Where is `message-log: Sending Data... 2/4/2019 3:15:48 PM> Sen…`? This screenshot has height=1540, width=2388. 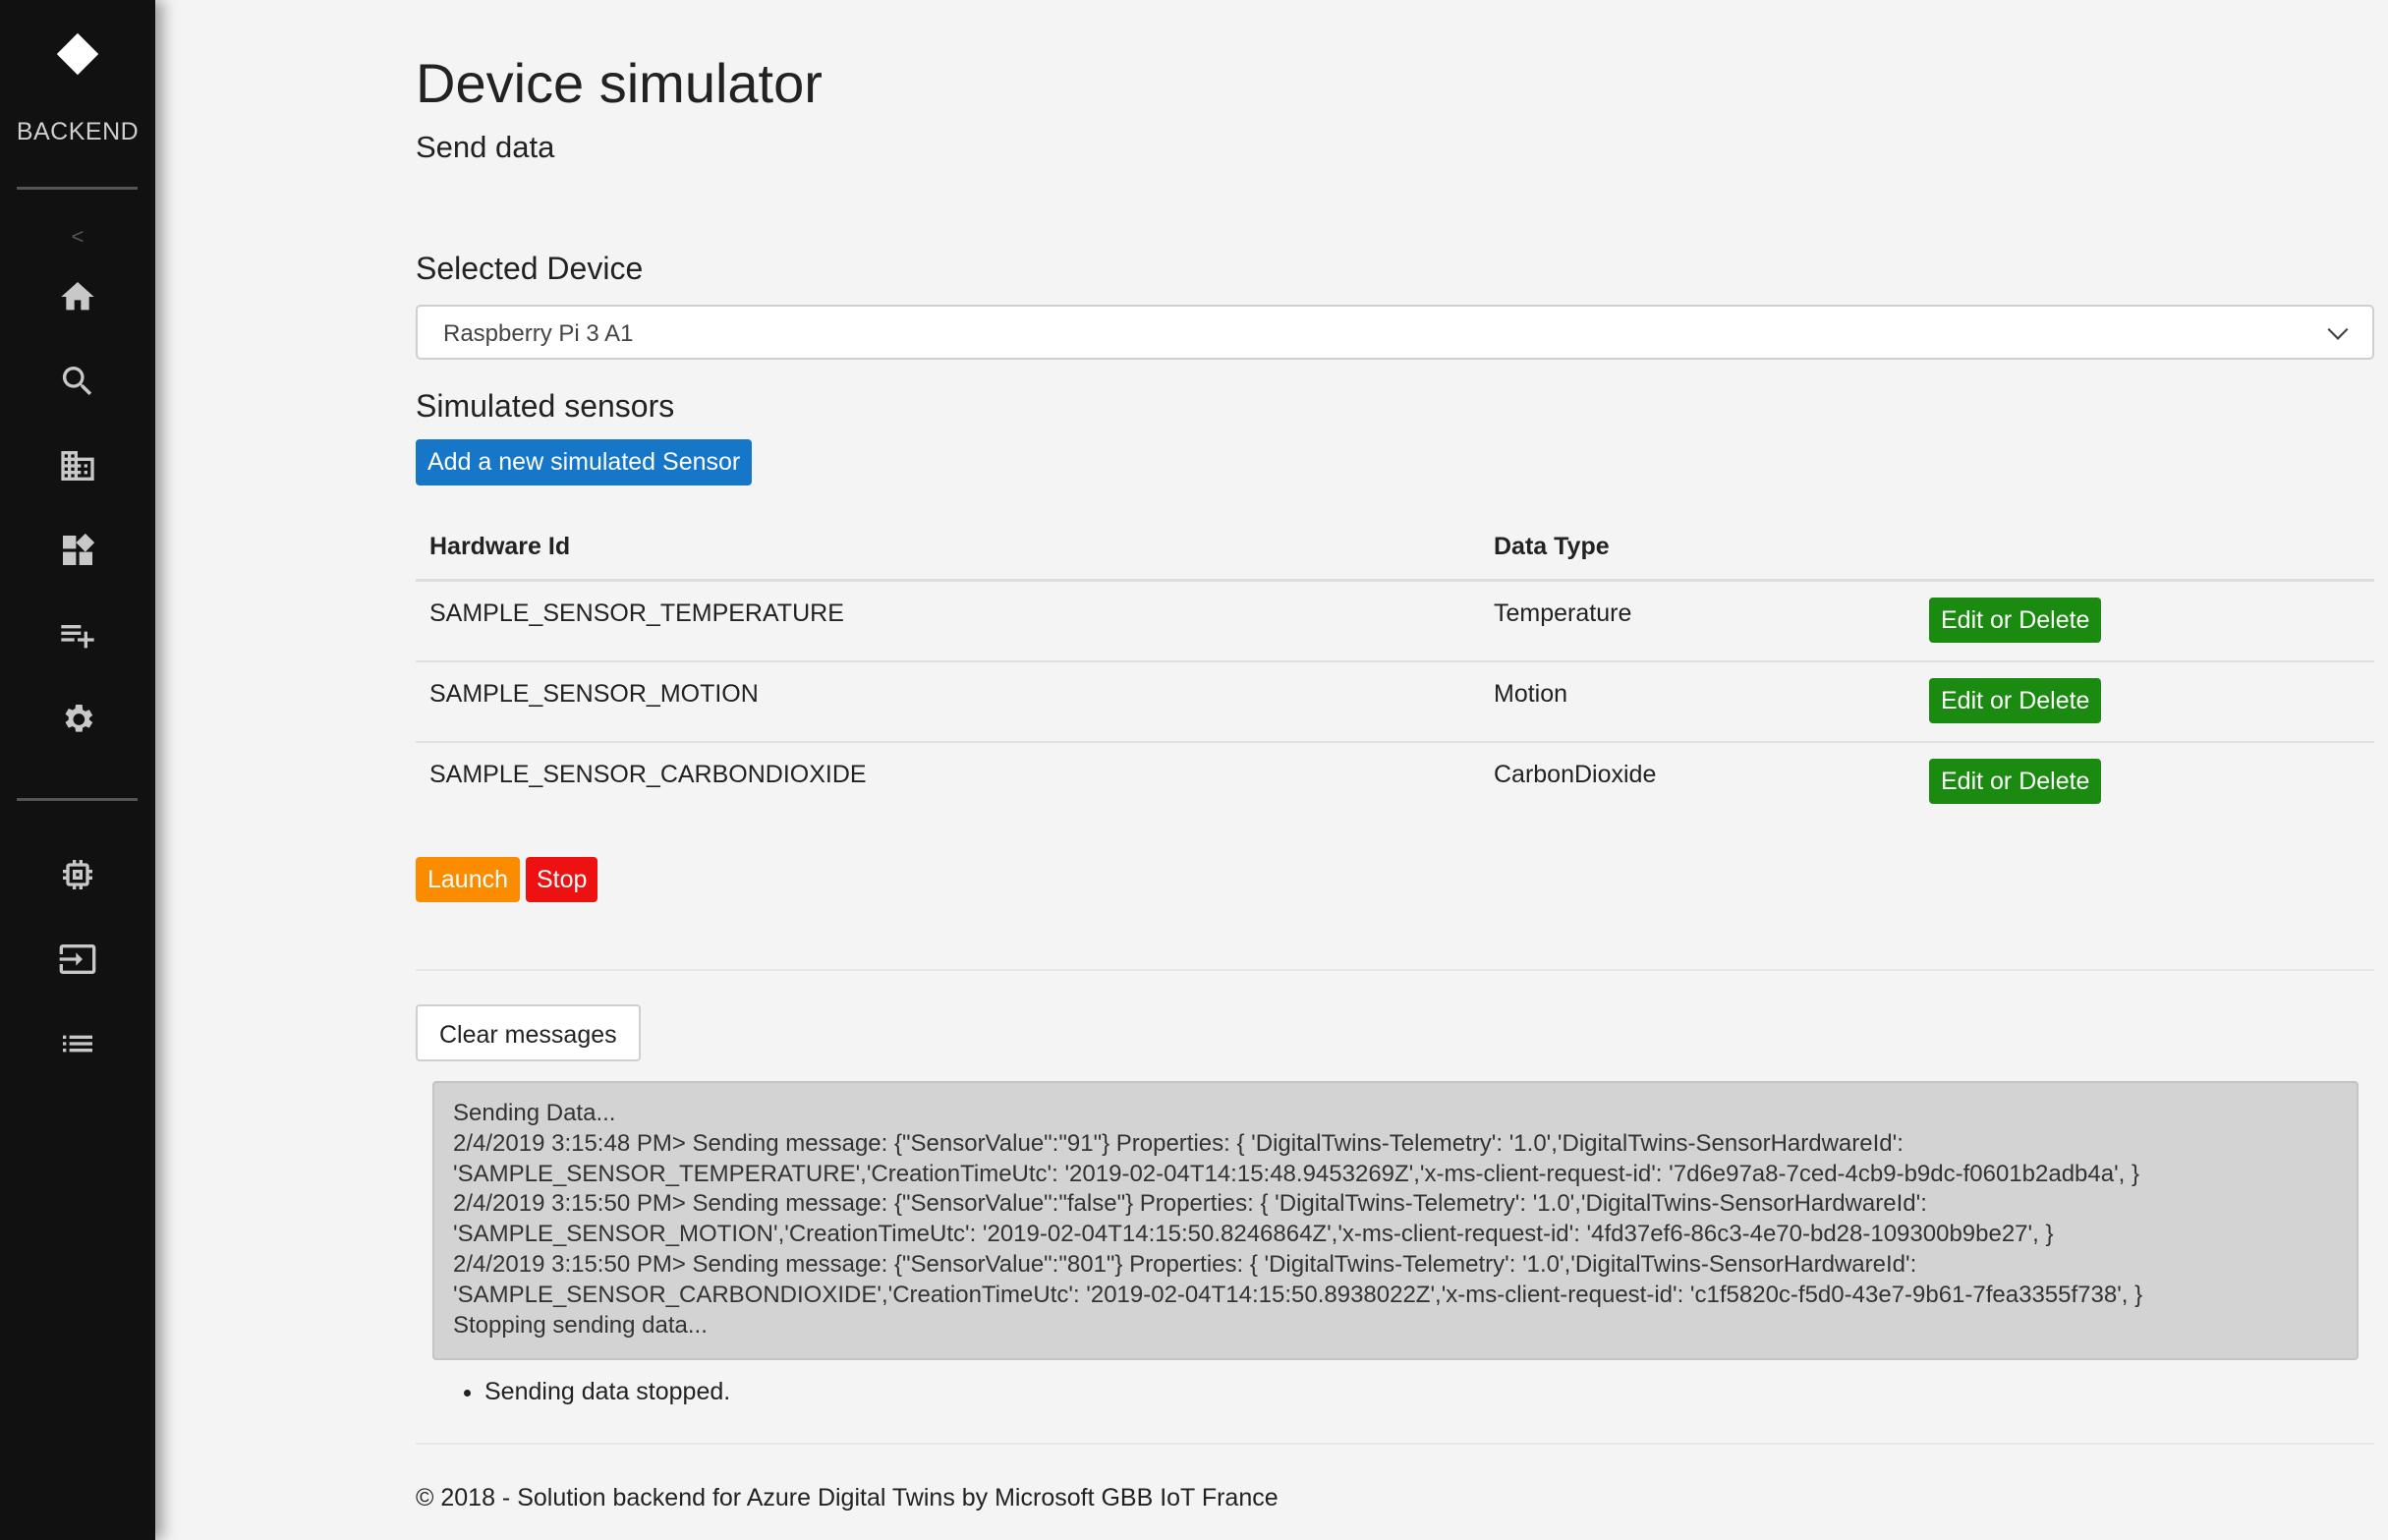 message-log: Sending Data... 2/4/2019 3:15:48 PM> Sen… is located at coordinates (1395, 1220).